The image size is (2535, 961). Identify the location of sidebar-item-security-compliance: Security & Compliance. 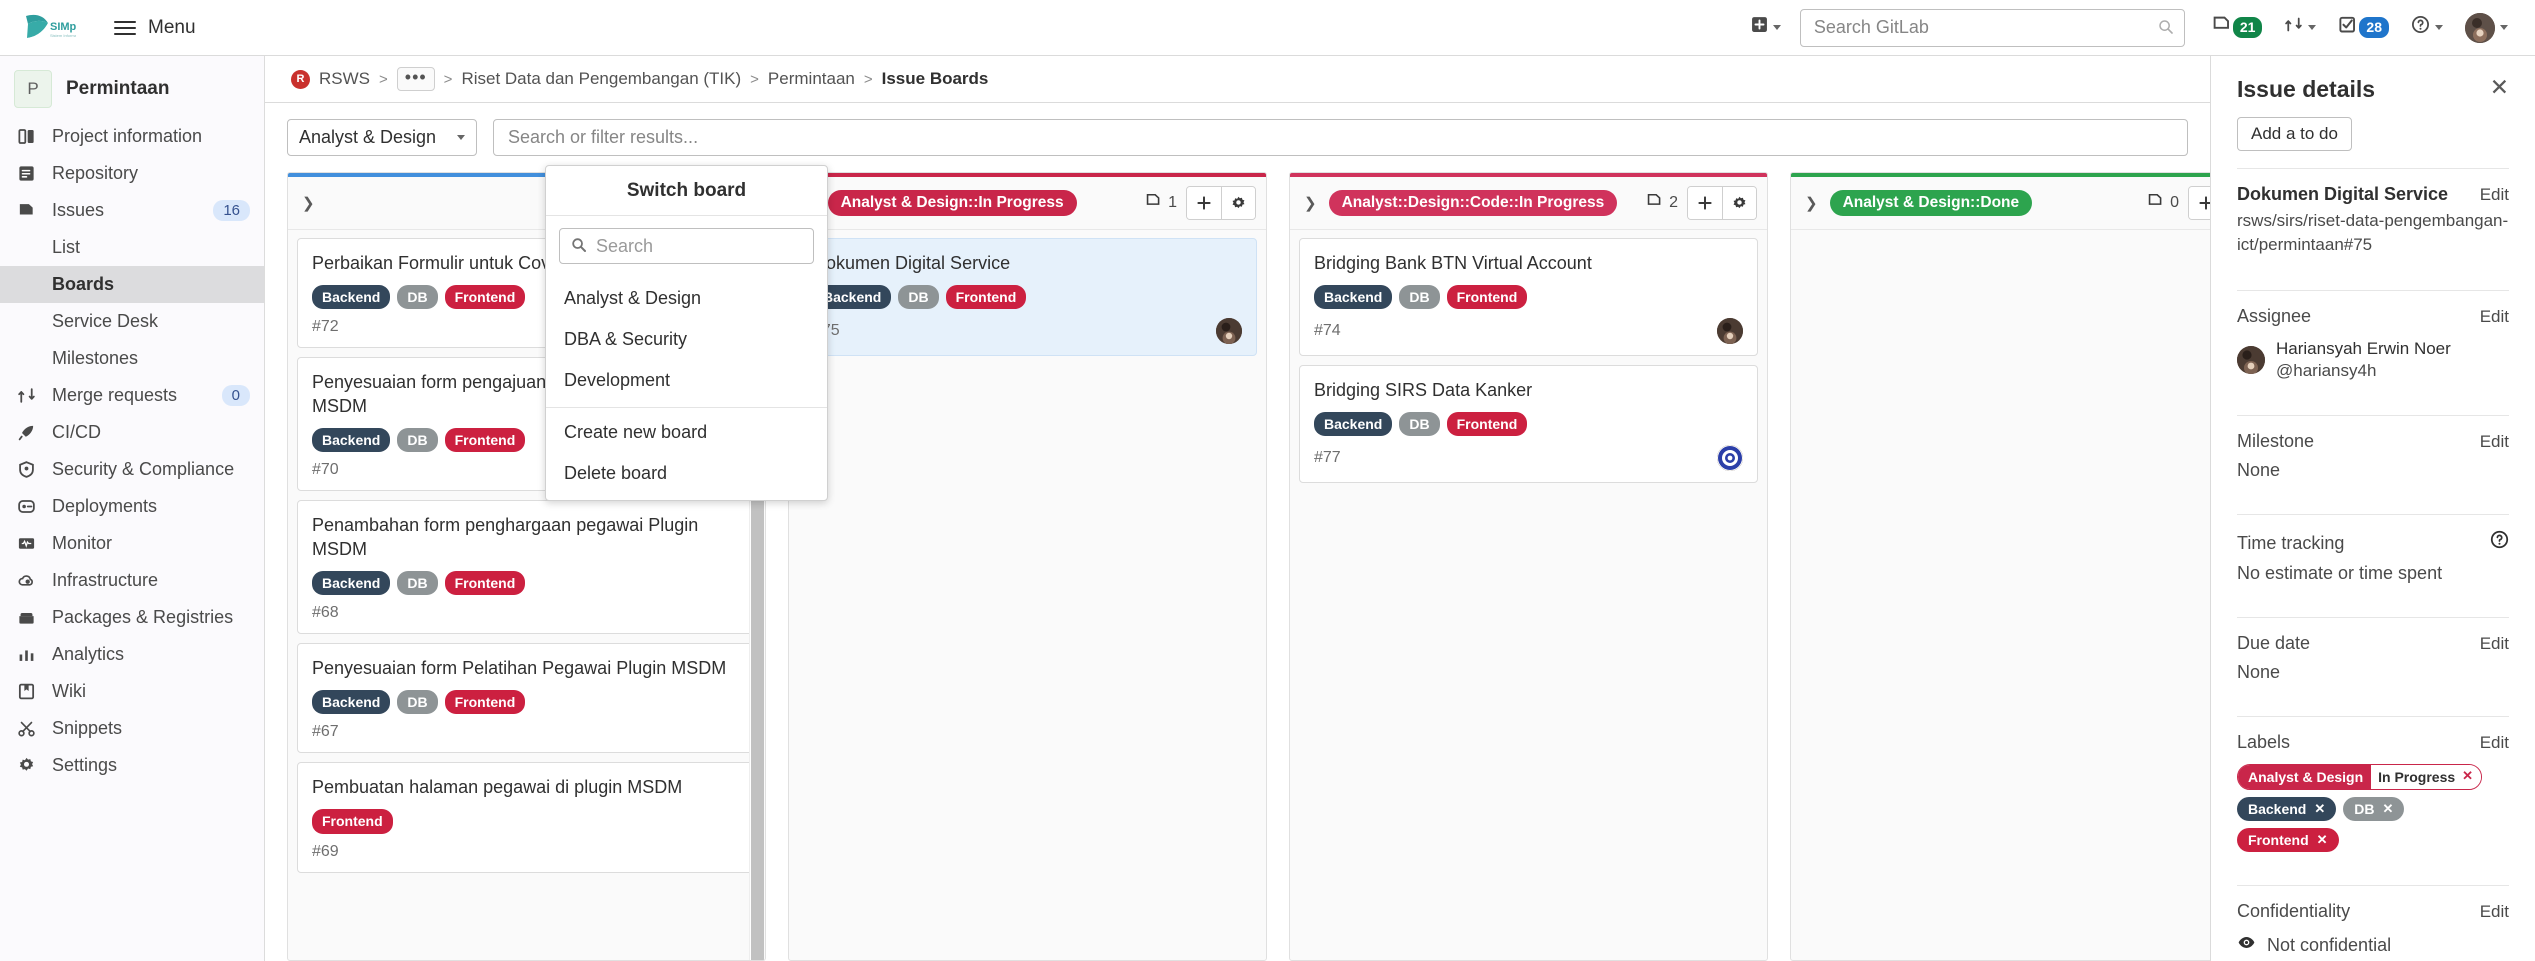
(132, 469).